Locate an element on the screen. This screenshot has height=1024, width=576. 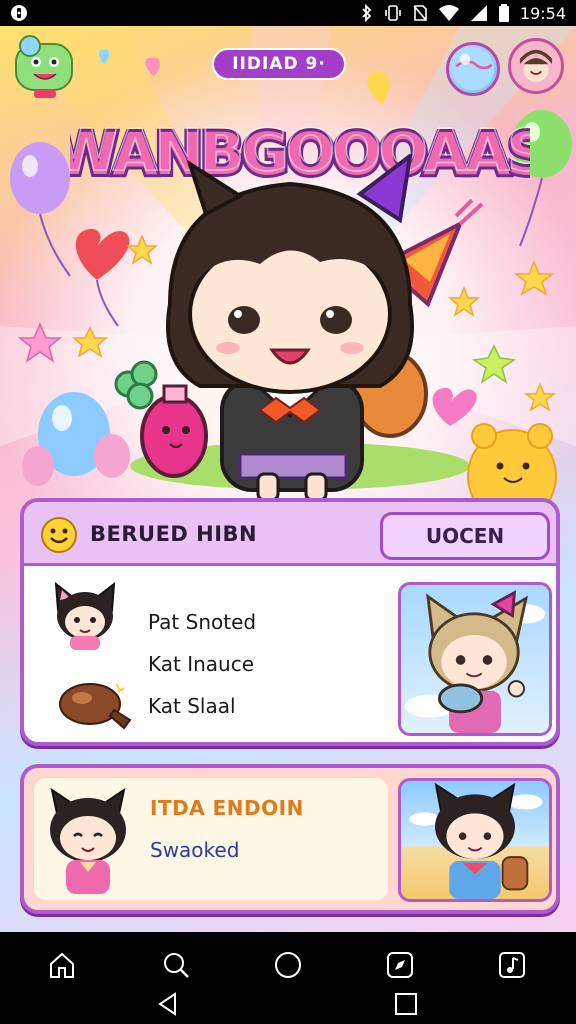
status-bar: 19:54 is located at coordinates (288, 13).